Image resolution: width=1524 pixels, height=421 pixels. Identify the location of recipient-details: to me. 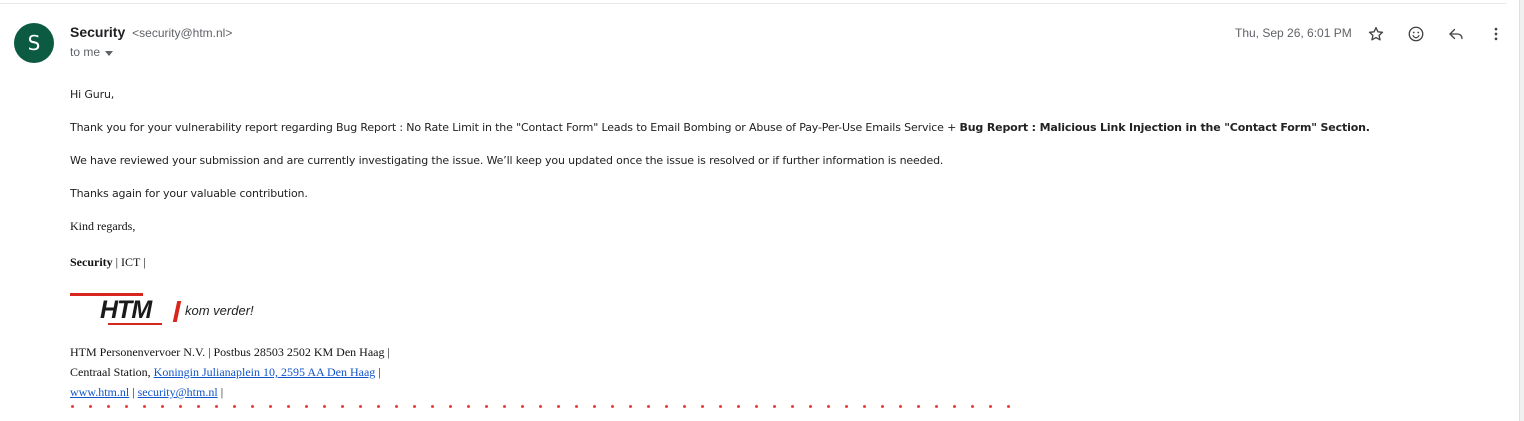
(92, 52).